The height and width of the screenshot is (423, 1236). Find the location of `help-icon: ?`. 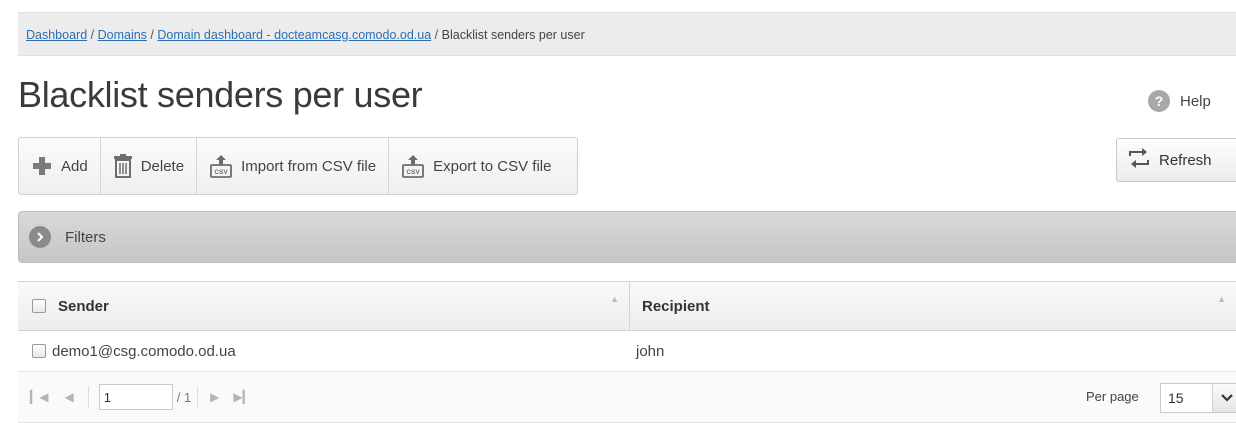

help-icon: ? is located at coordinates (1159, 101).